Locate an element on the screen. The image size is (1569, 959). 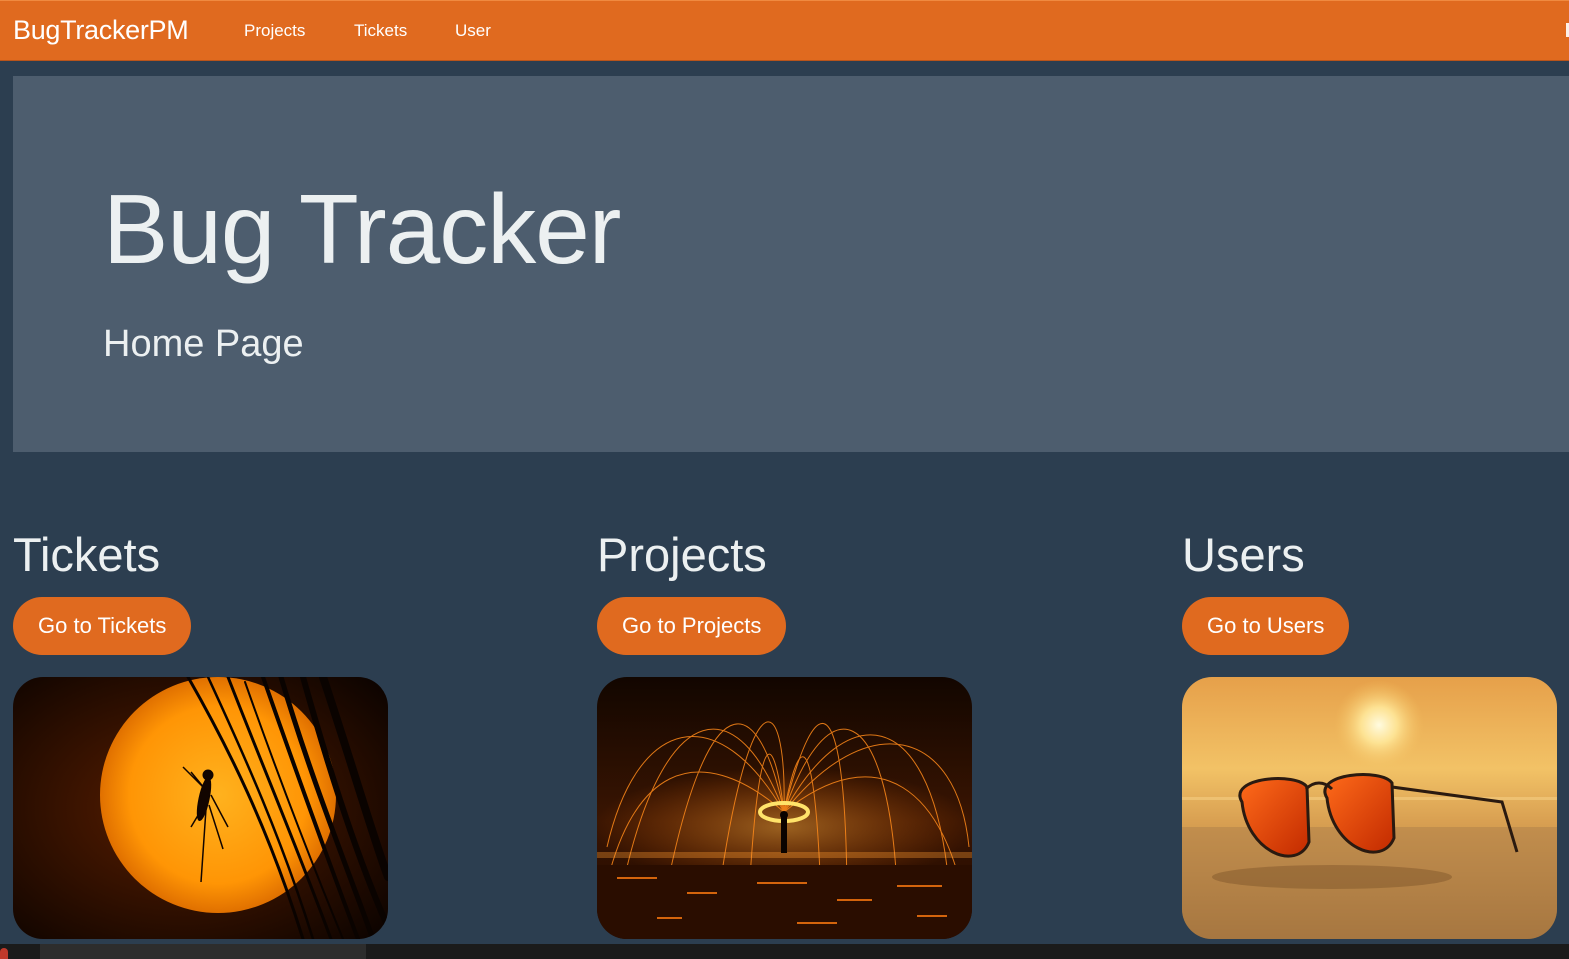
steel-wool-fire-image is located at coordinates (784, 808).